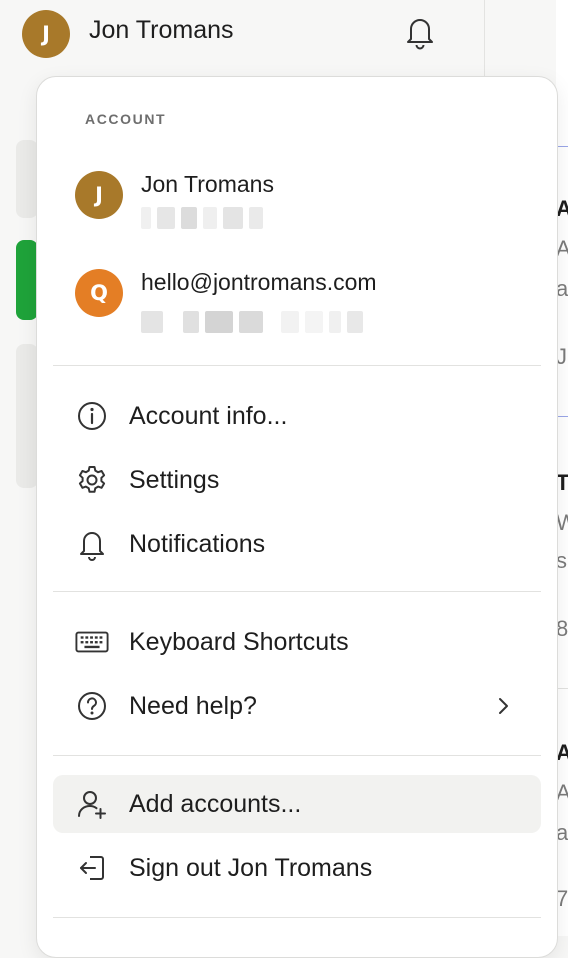  Describe the element at coordinates (503, 706) in the screenshot. I see `chevron-right-icon` at that location.